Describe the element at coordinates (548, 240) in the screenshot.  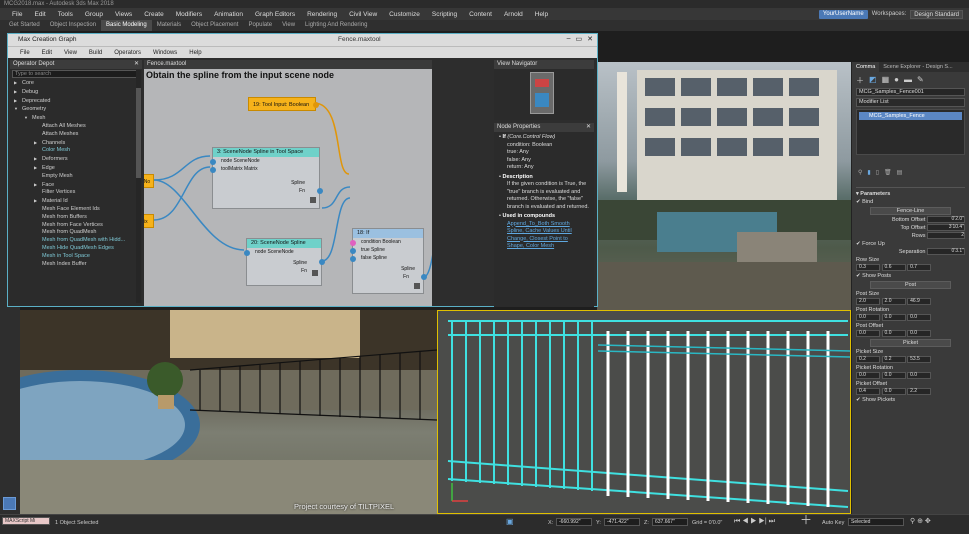
I see `np-compound-link: Change, Closest Point to` at that location.